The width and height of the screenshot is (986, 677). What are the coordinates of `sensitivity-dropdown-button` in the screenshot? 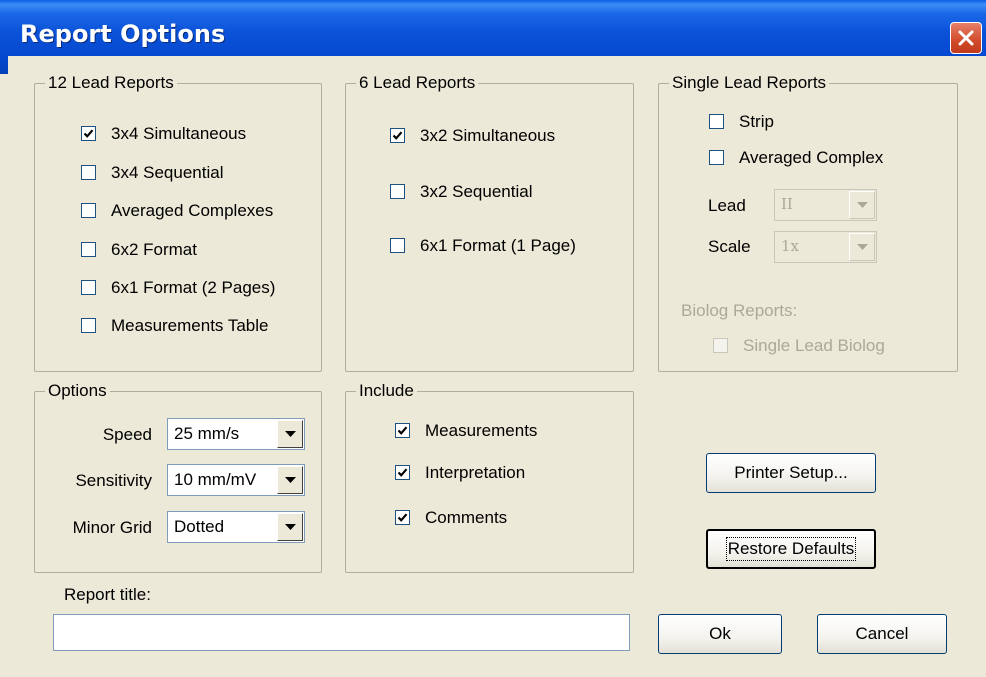 It's located at (290, 480).